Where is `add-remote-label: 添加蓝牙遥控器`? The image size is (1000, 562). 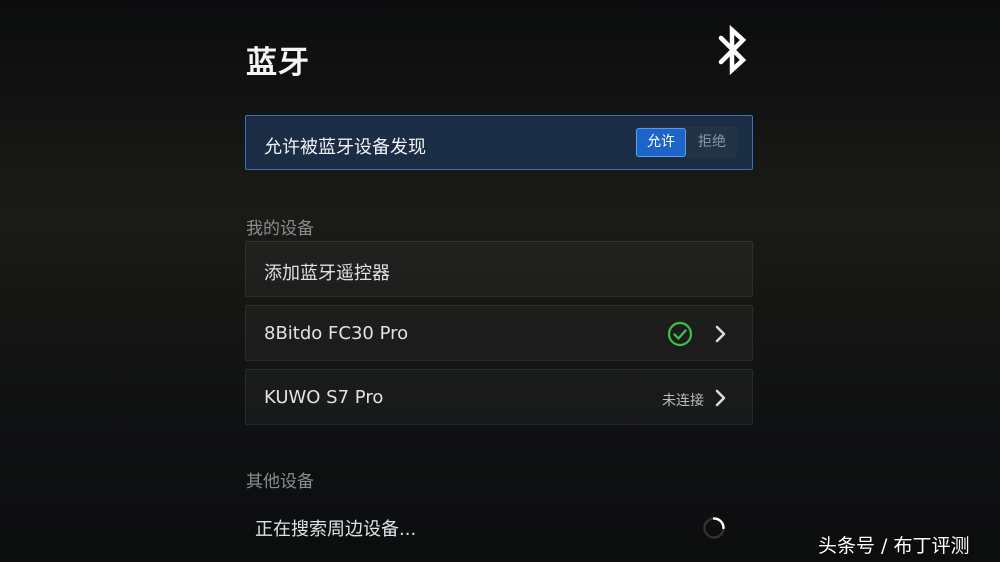 add-remote-label: 添加蓝牙遥控器 is located at coordinates (327, 273).